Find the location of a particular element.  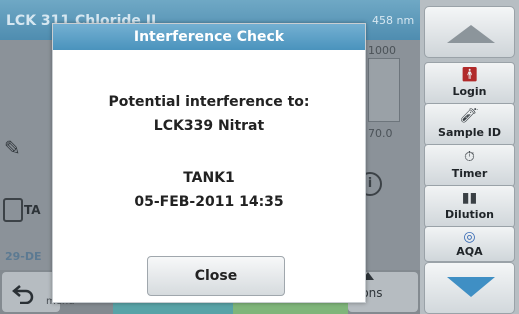

aqa-button: ◎ AQA is located at coordinates (469, 244).